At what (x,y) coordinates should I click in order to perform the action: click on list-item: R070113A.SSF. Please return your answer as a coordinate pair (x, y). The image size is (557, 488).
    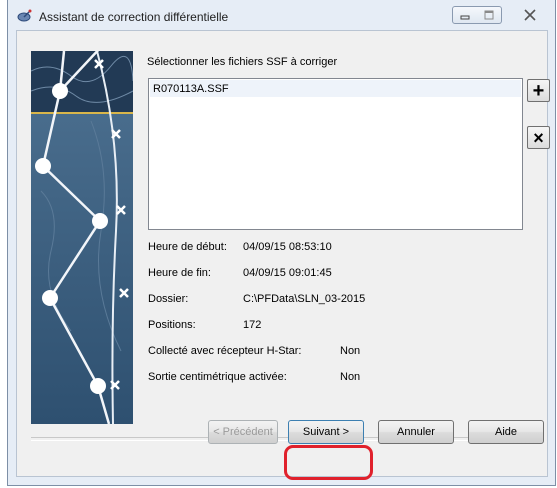
    Looking at the image, I should click on (335, 88).